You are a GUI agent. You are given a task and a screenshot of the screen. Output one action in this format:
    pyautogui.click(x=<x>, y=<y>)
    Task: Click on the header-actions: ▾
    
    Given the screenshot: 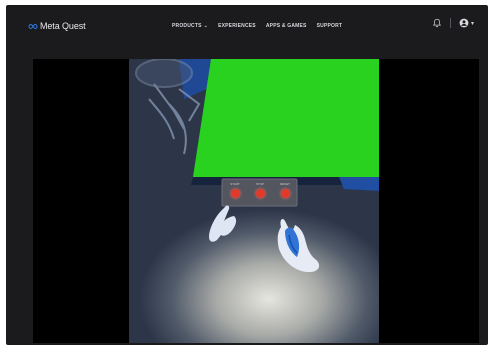 What is the action you would take?
    pyautogui.click(x=453, y=23)
    